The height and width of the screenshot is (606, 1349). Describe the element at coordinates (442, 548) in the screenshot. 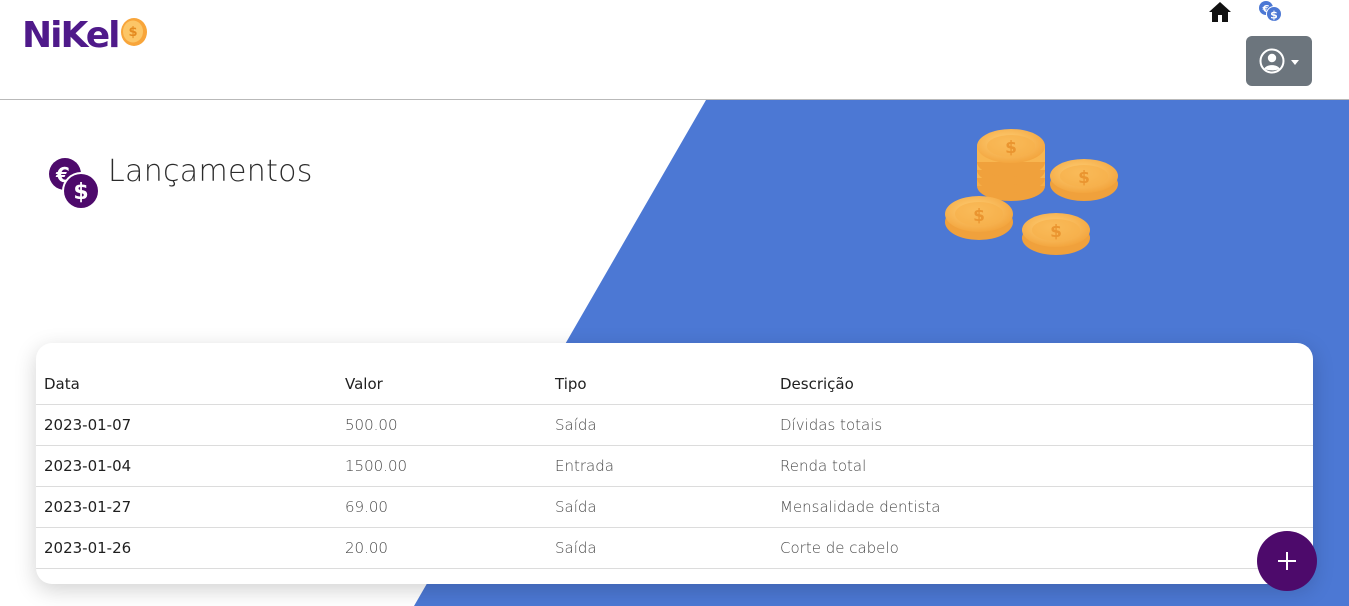

I see `cell-value: 20.00` at that location.